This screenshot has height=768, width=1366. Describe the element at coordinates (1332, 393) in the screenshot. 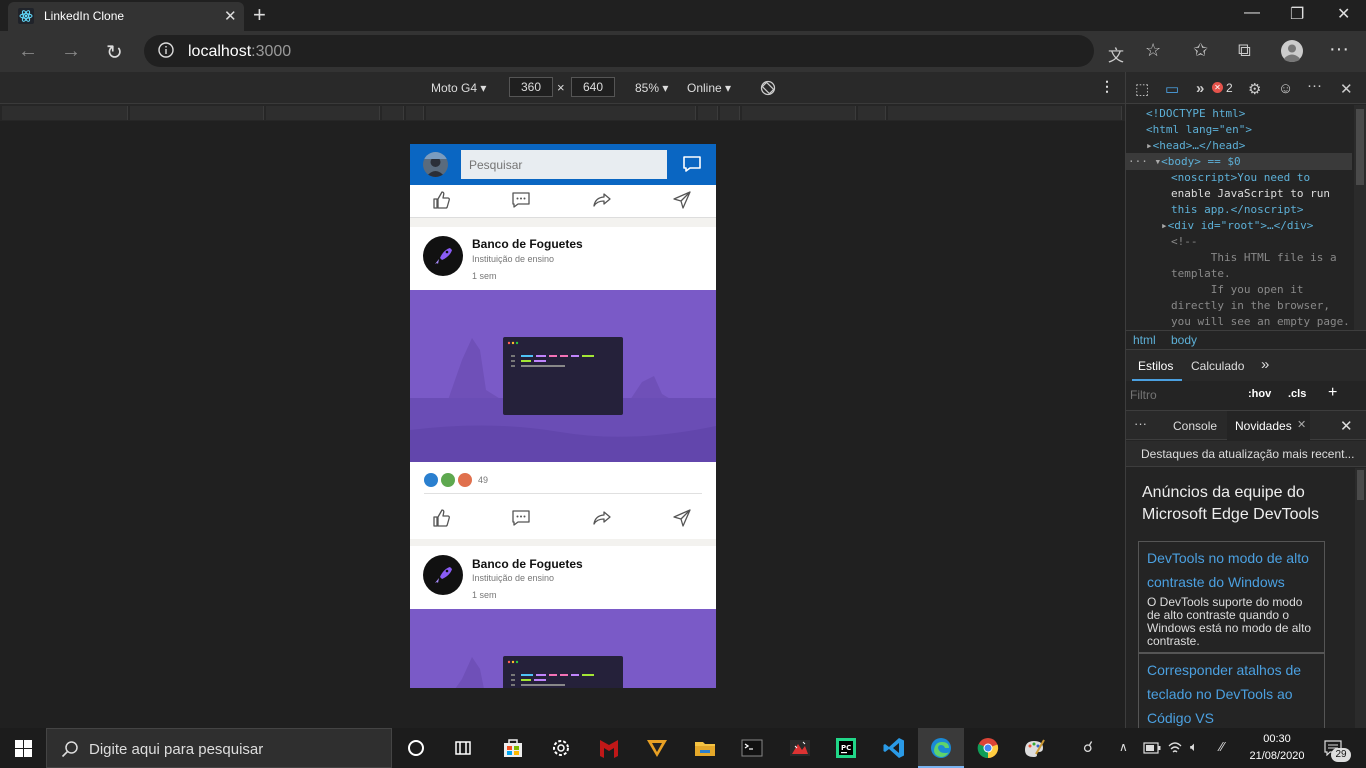

I see `add-rule-icon: +` at that location.